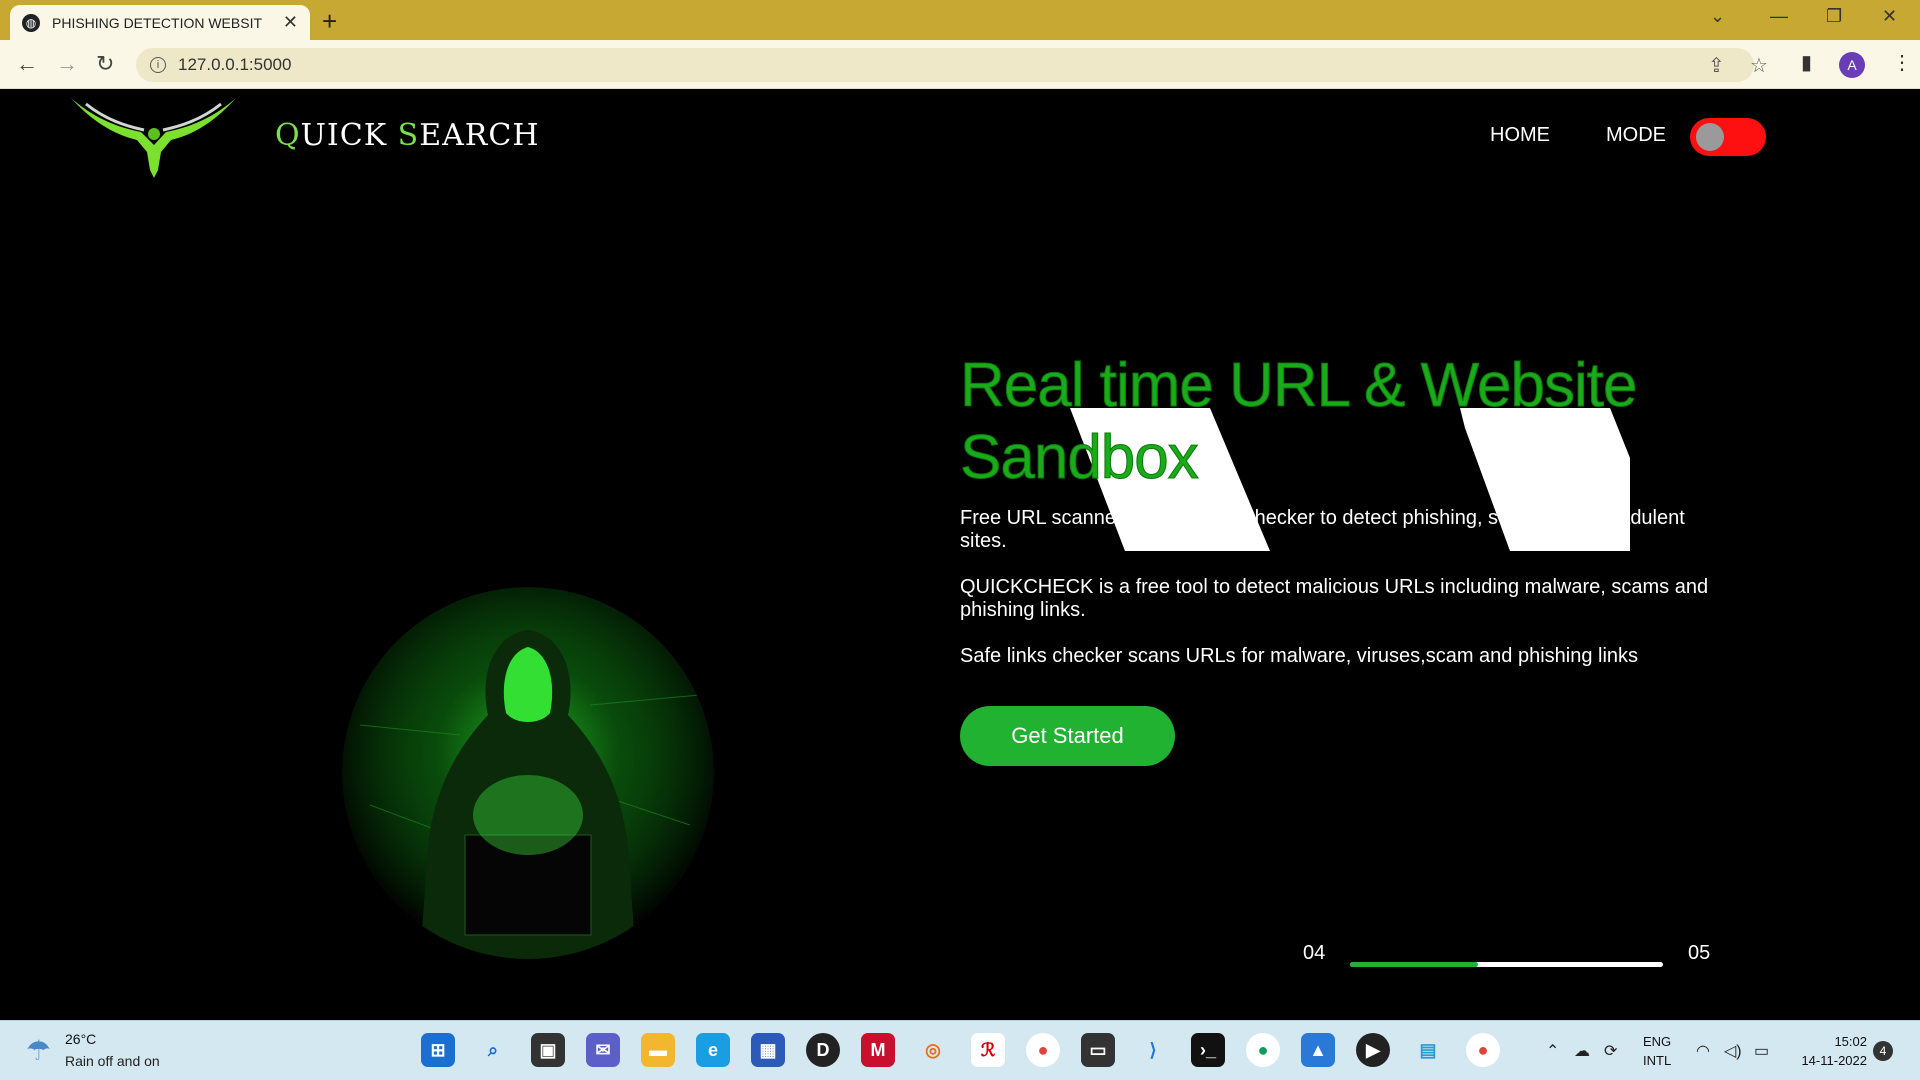  I want to click on search-icon: ⌕, so click(493, 1050).